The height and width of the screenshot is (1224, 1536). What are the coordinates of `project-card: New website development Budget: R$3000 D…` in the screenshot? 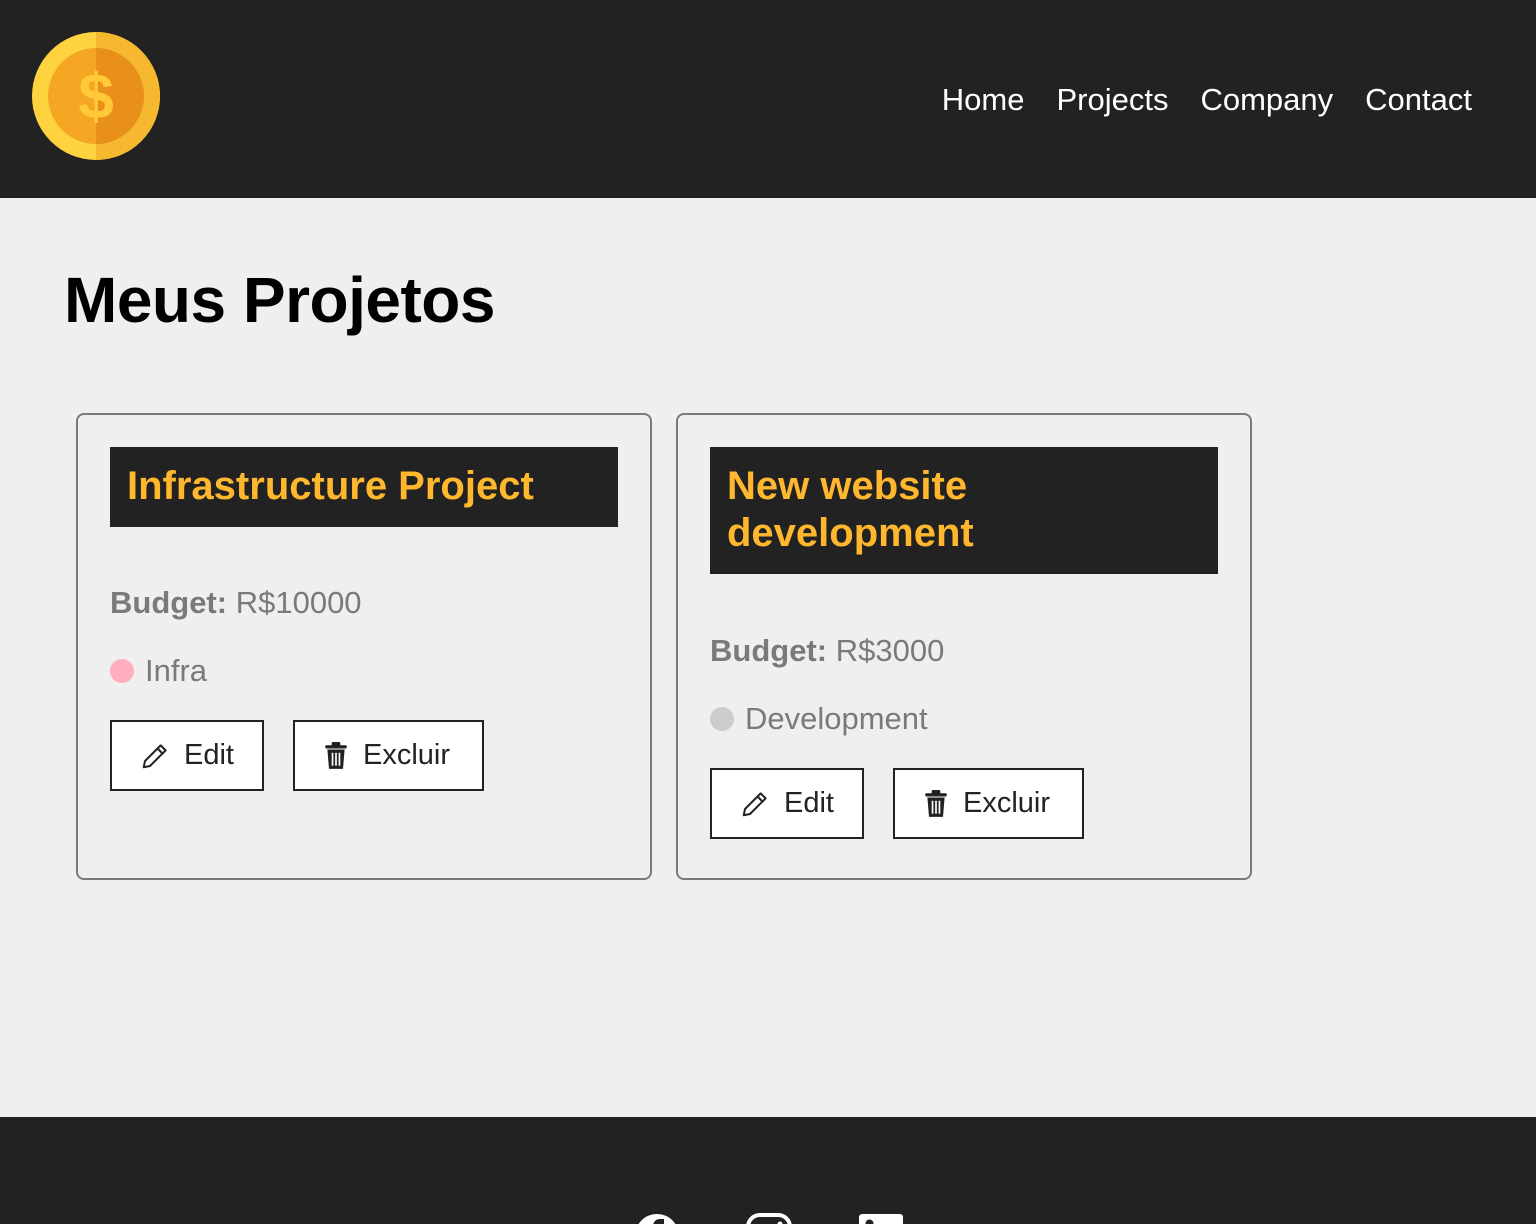 It's located at (964, 646).